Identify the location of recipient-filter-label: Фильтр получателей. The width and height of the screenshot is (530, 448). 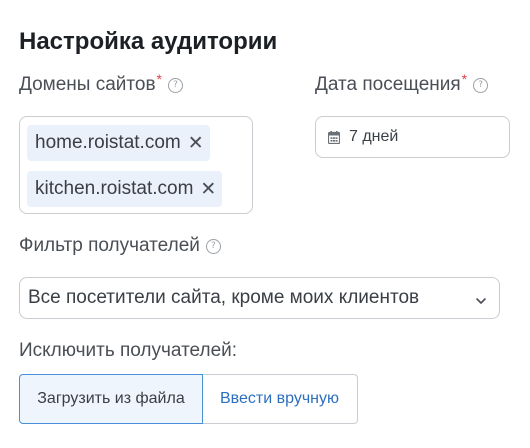
(109, 245).